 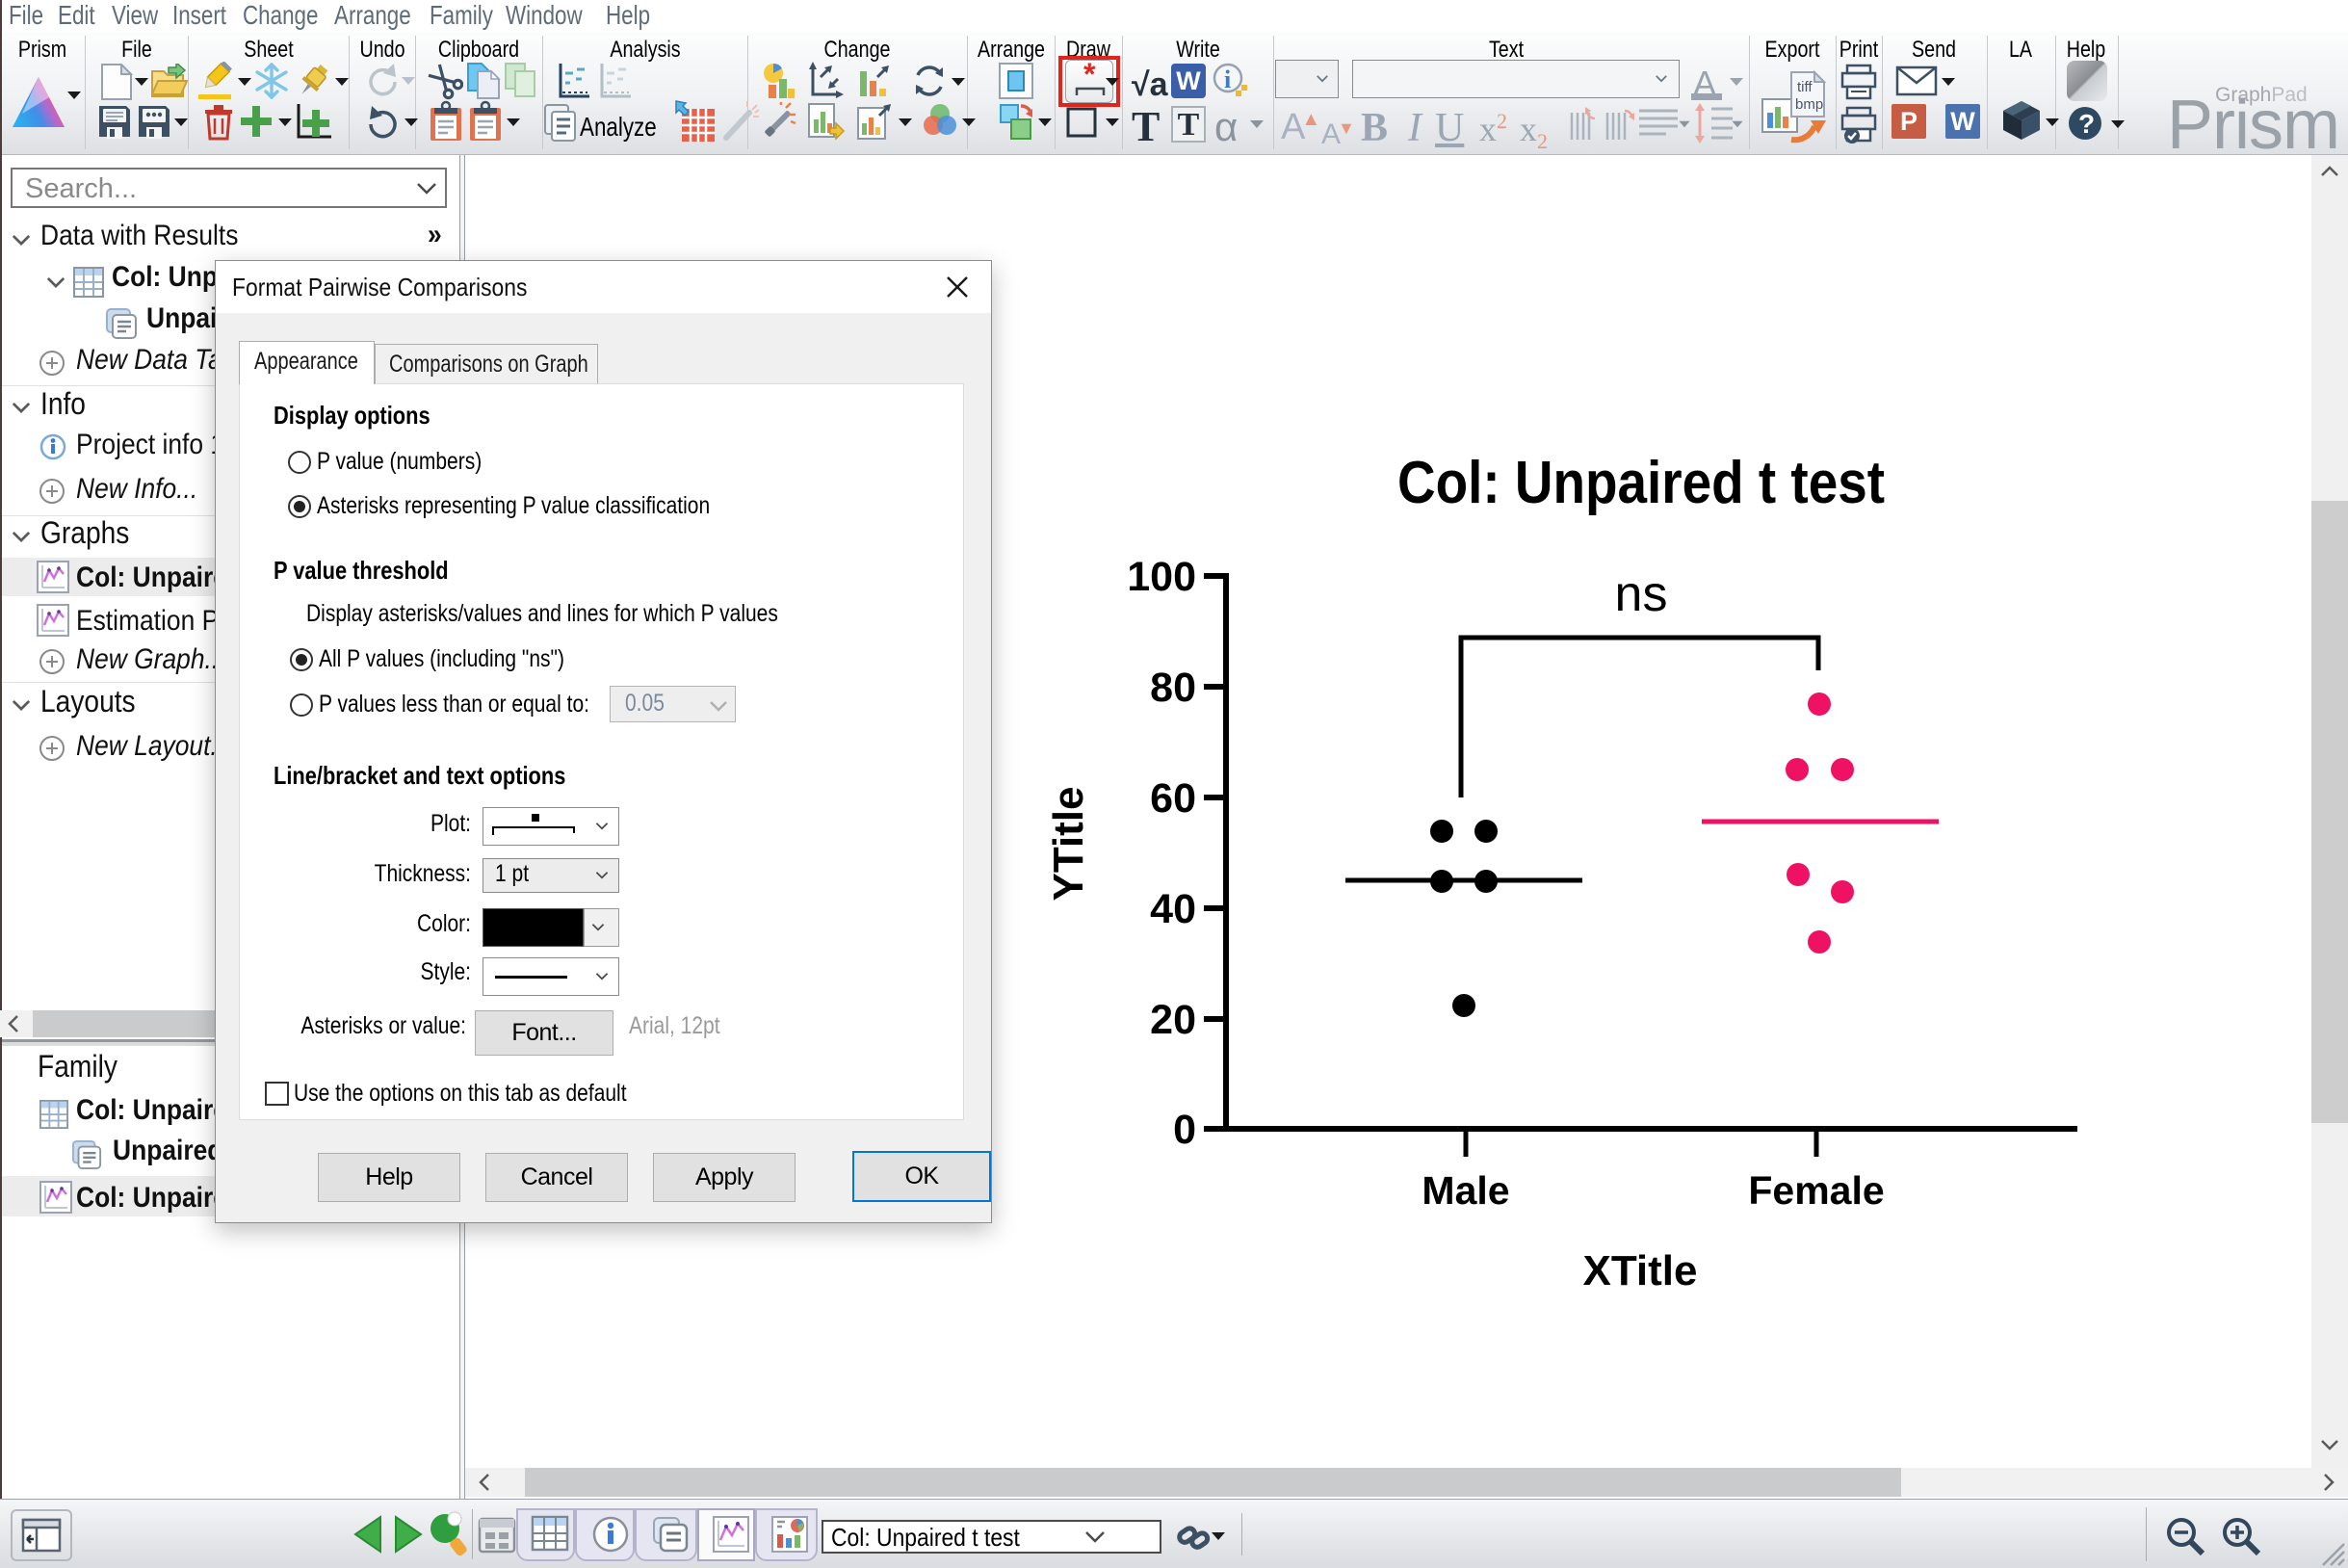 I want to click on svg-text: YTitle, so click(x=1068, y=843).